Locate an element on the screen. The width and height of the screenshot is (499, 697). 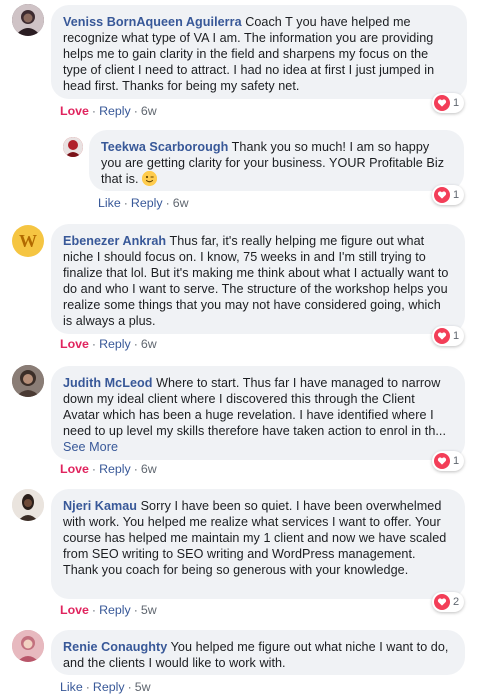
avatar-letter: W is located at coordinates (28, 240).